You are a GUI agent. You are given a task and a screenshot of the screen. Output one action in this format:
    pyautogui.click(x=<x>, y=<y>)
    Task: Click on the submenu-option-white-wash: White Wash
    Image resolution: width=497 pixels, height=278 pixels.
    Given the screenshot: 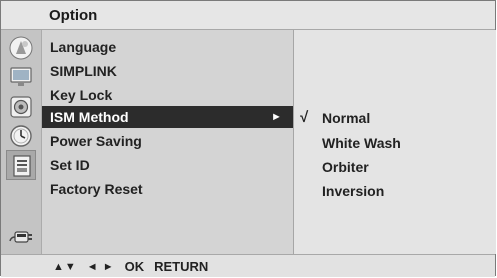 What is the action you would take?
    pyautogui.click(x=361, y=143)
    